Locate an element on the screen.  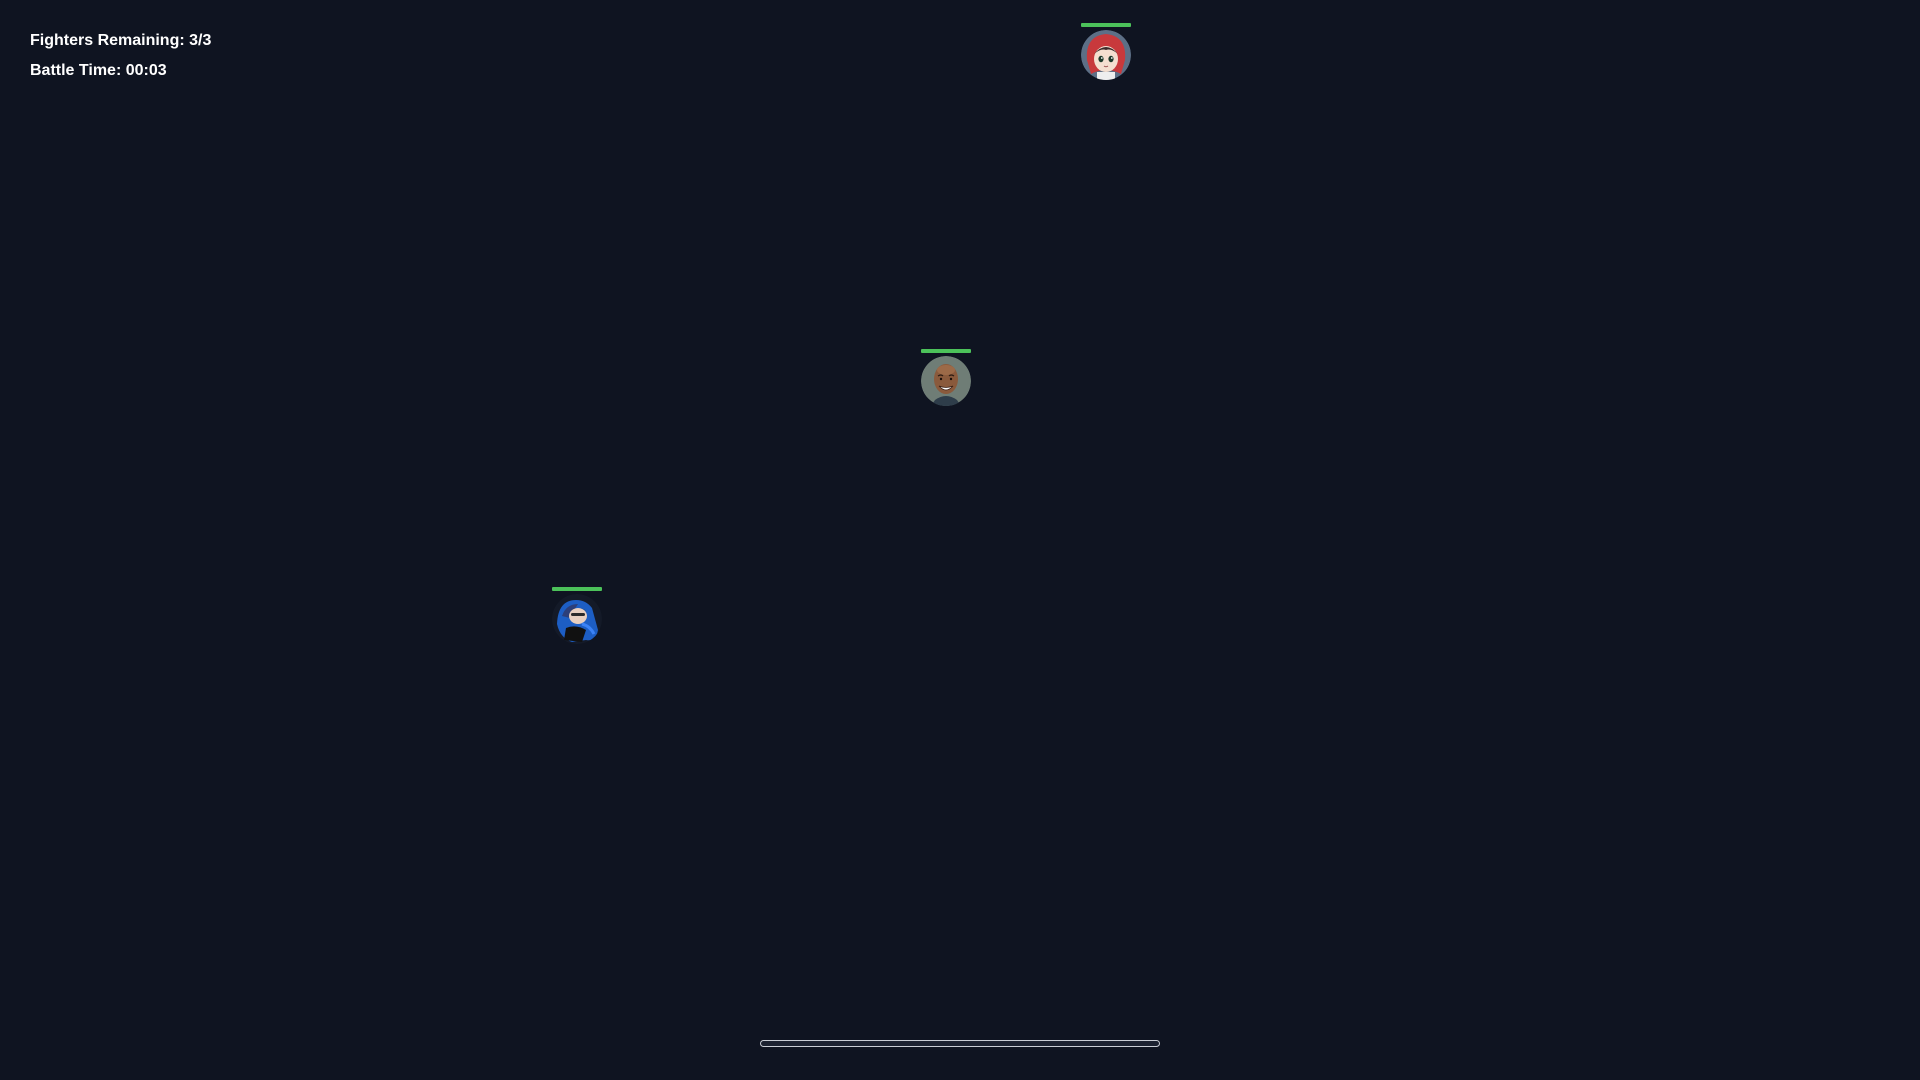
smiling-bald-man-icon is located at coordinates (946, 381).